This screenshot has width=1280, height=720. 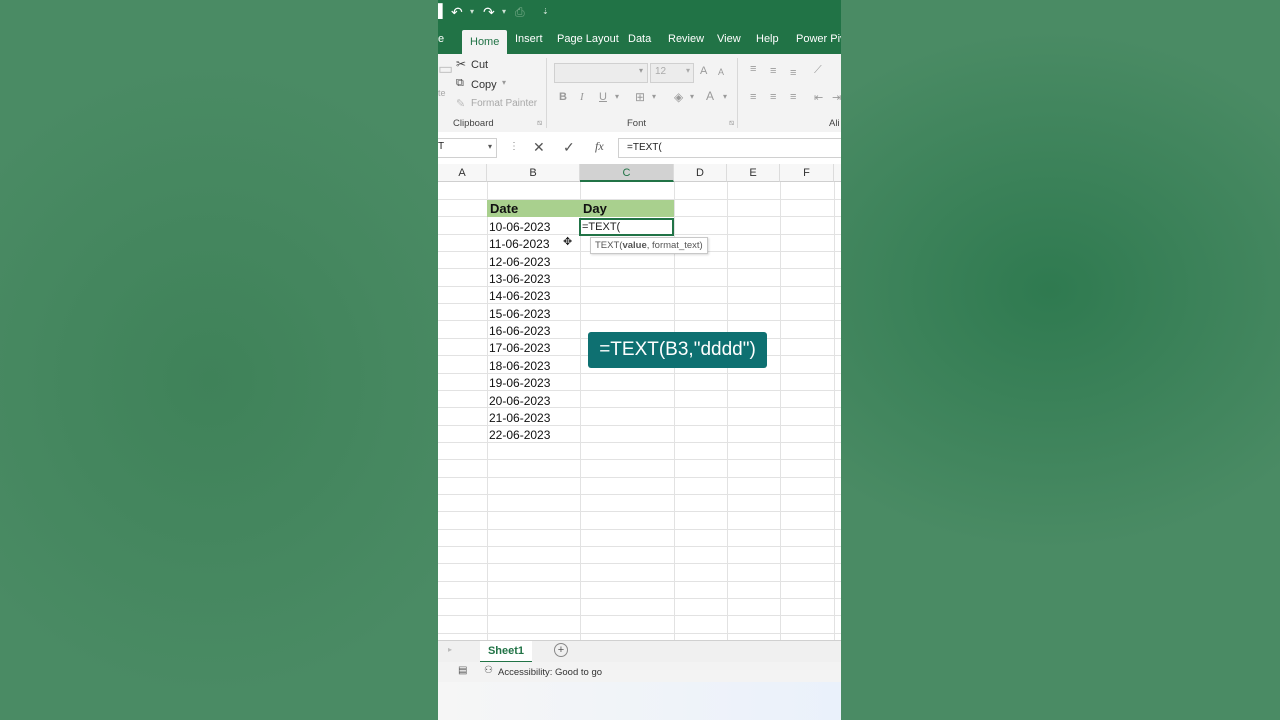 What do you see at coordinates (700, 173) in the screenshot?
I see `column-header-d: D` at bounding box center [700, 173].